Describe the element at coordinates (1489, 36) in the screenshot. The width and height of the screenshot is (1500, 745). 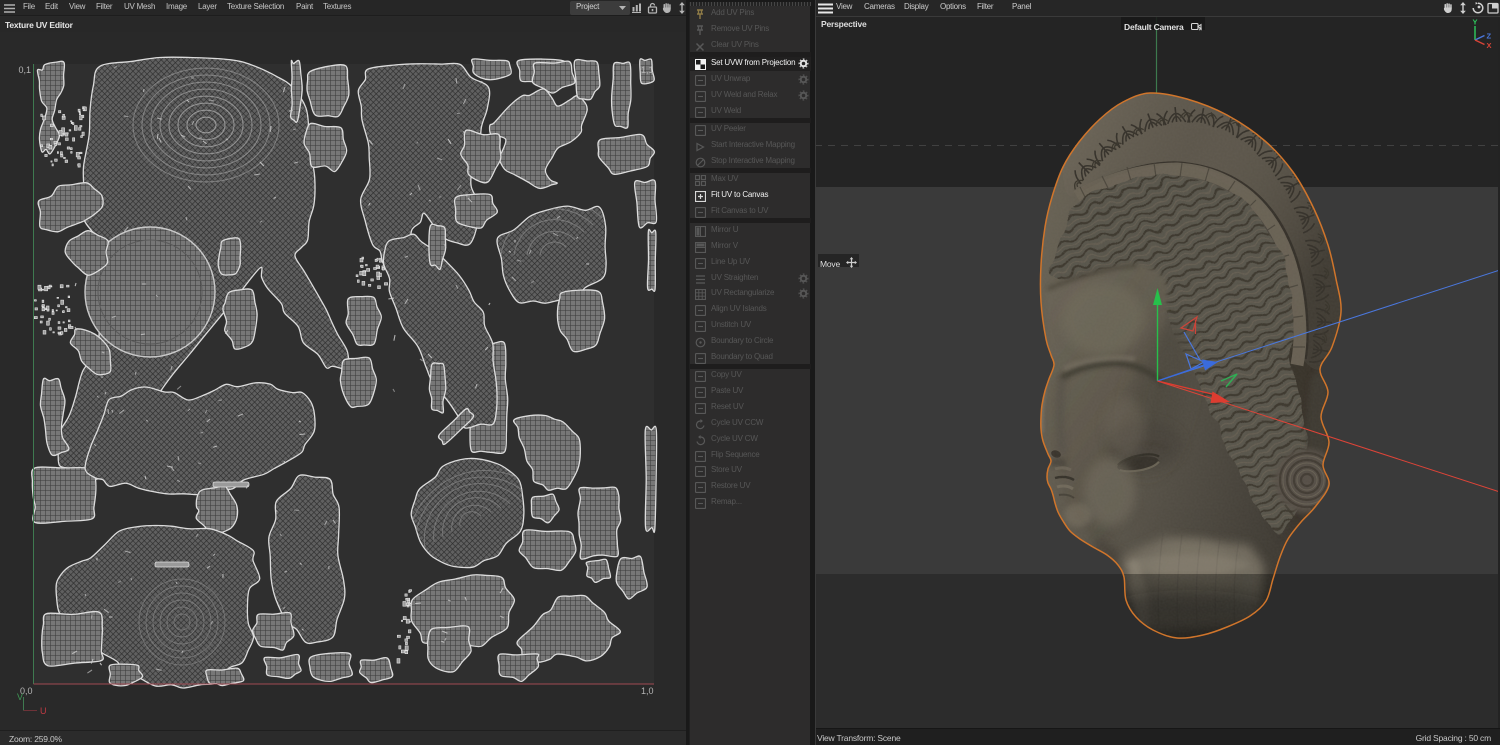
I see `svg-text: Z` at that location.